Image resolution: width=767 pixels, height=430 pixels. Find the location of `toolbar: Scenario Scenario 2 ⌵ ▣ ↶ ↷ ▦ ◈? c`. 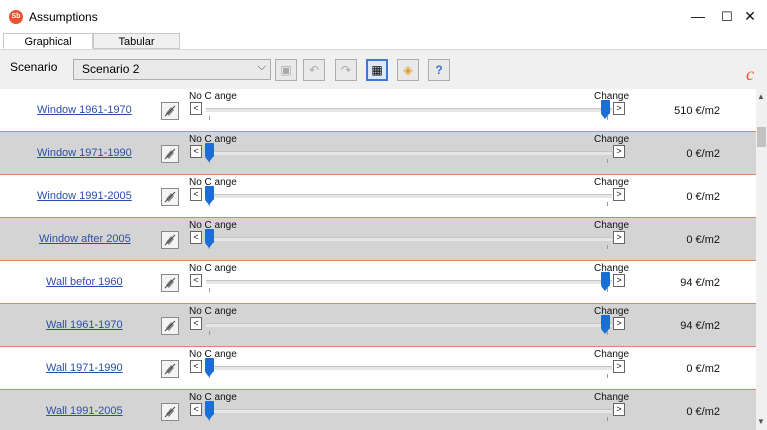

toolbar: Scenario Scenario 2 ⌵ ▣ ↶ ↷ ▦ ◈? c is located at coordinates (383, 69).